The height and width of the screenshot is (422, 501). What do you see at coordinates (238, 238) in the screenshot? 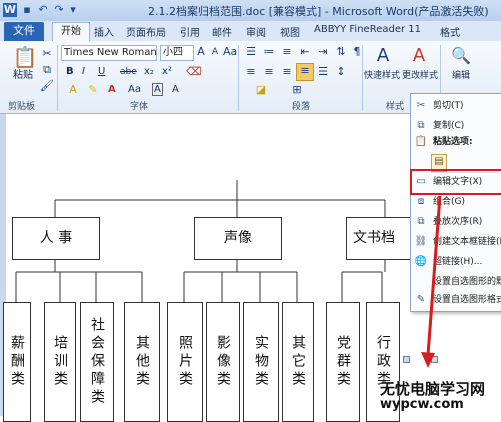
I see `org-node-audiovisual: 声像` at bounding box center [238, 238].